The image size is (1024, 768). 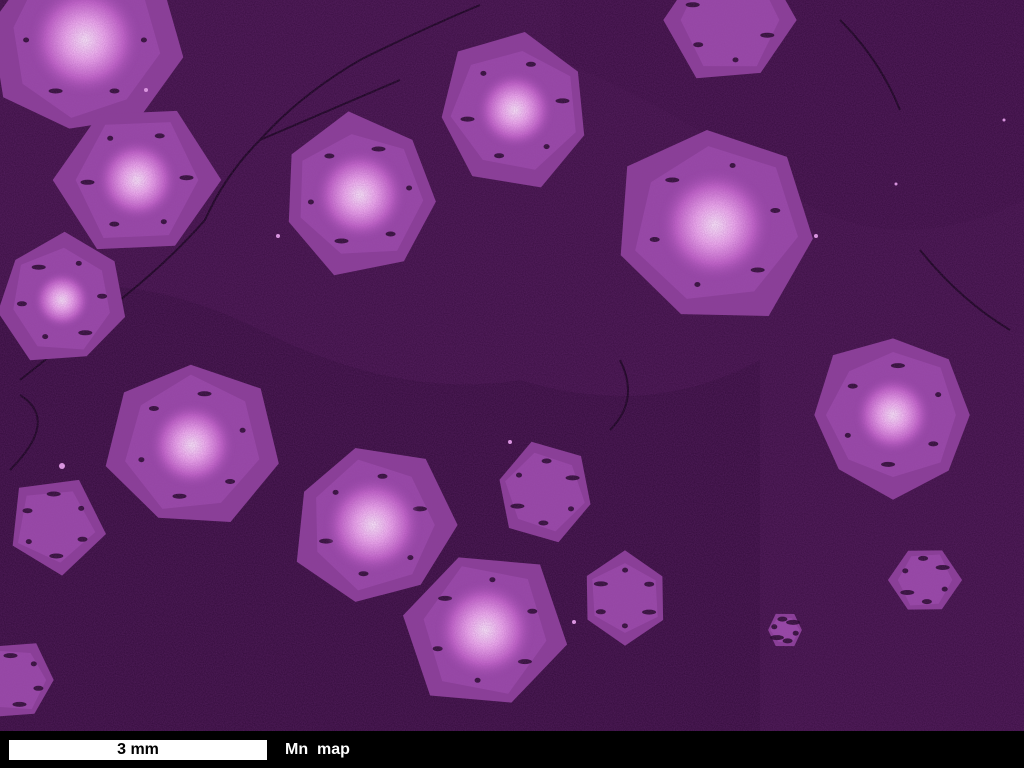 I want to click on map-label: Mn map, so click(x=317, y=749).